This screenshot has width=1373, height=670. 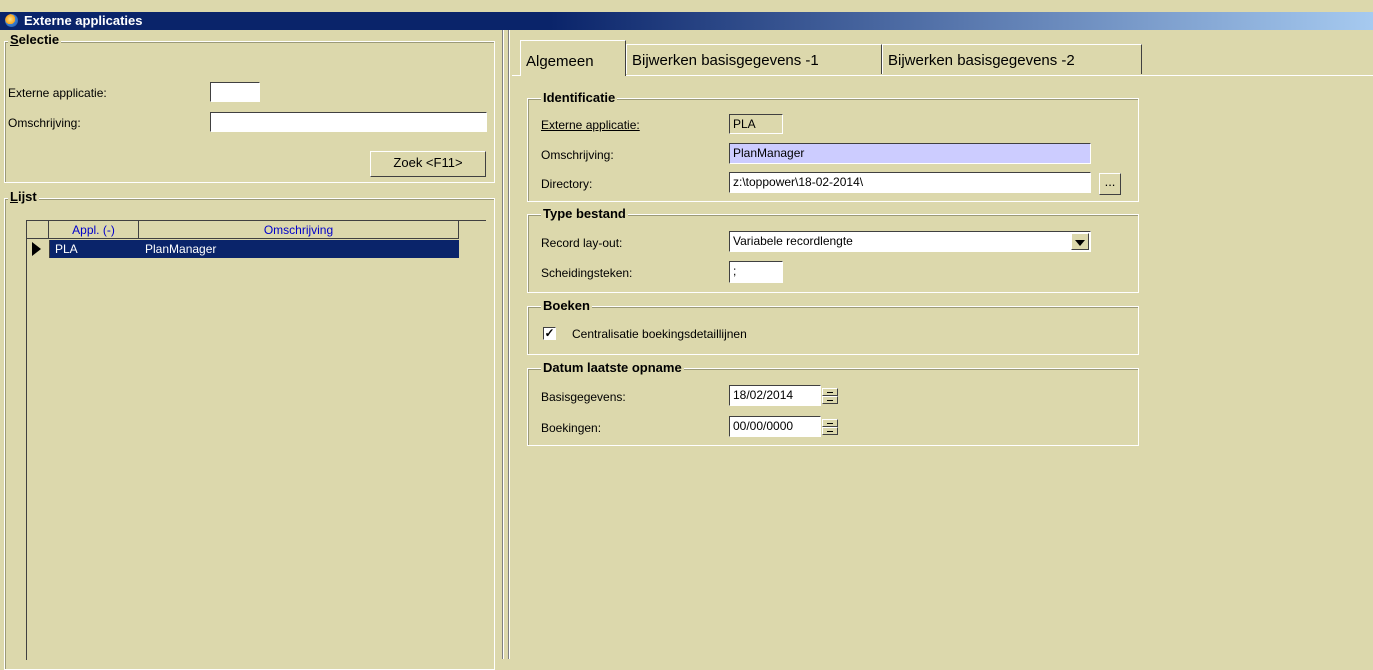 What do you see at coordinates (577, 155) in the screenshot?
I see `identificatie-omschrijving-label: Omschrijving:` at bounding box center [577, 155].